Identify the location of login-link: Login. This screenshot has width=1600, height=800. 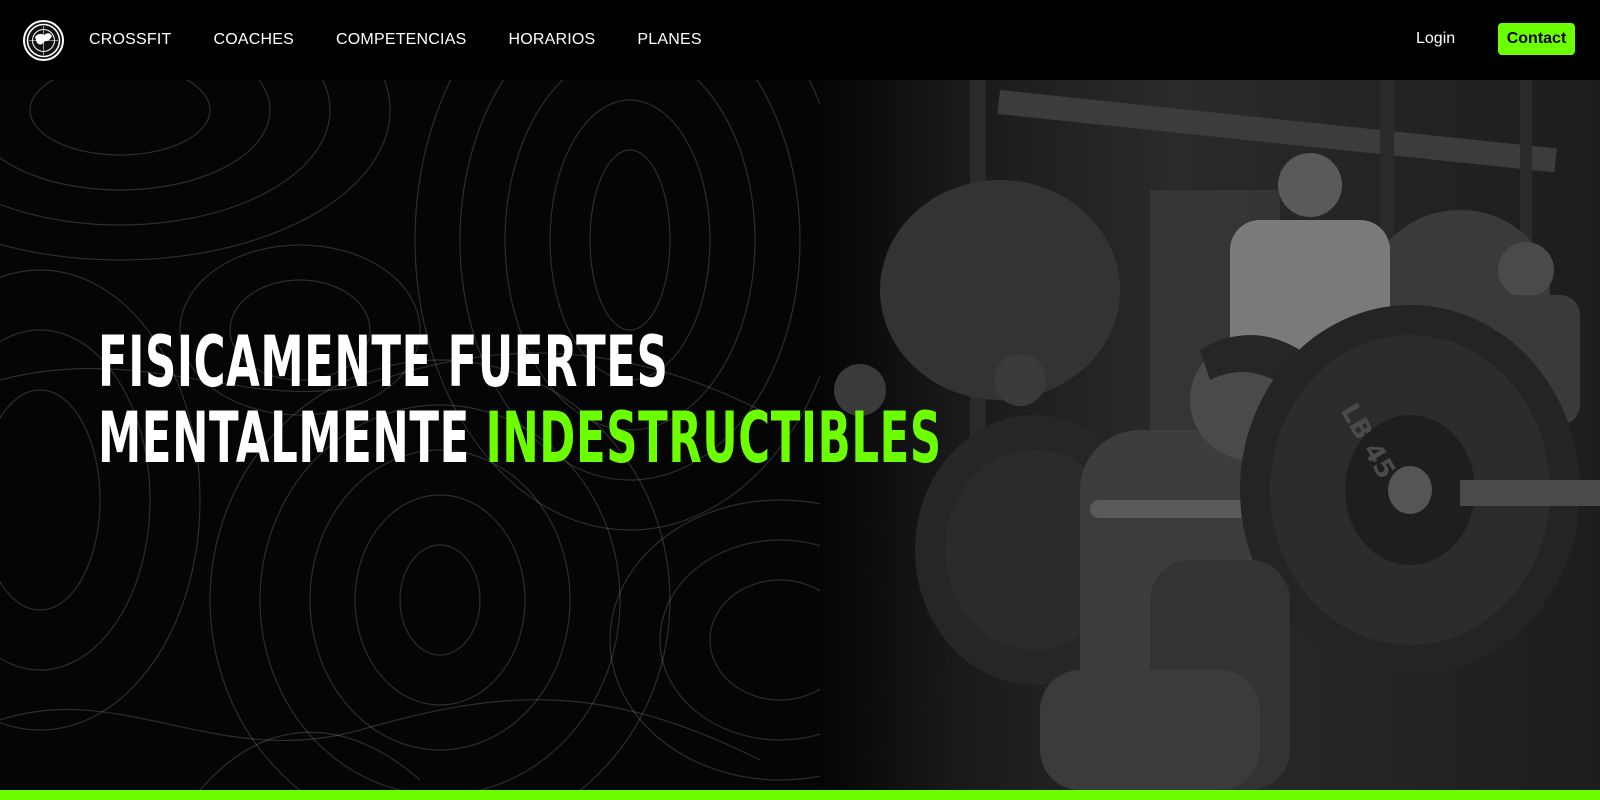
(1435, 39).